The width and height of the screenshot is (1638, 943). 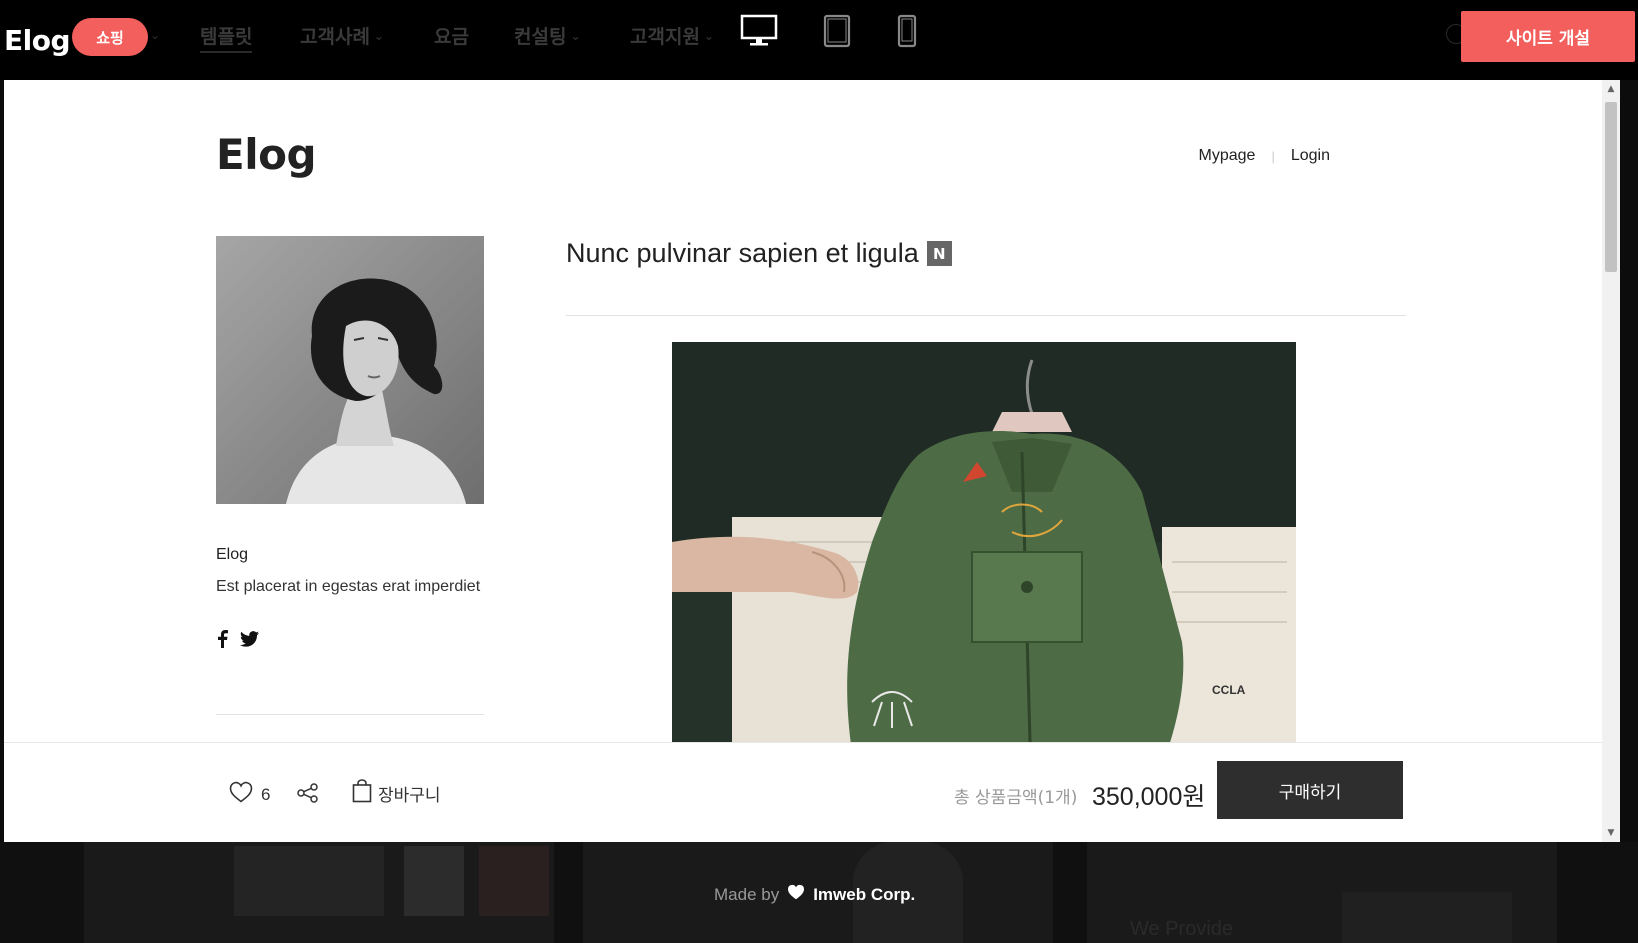 What do you see at coordinates (335, 37) in the screenshot?
I see `nav-label: 고객사례` at bounding box center [335, 37].